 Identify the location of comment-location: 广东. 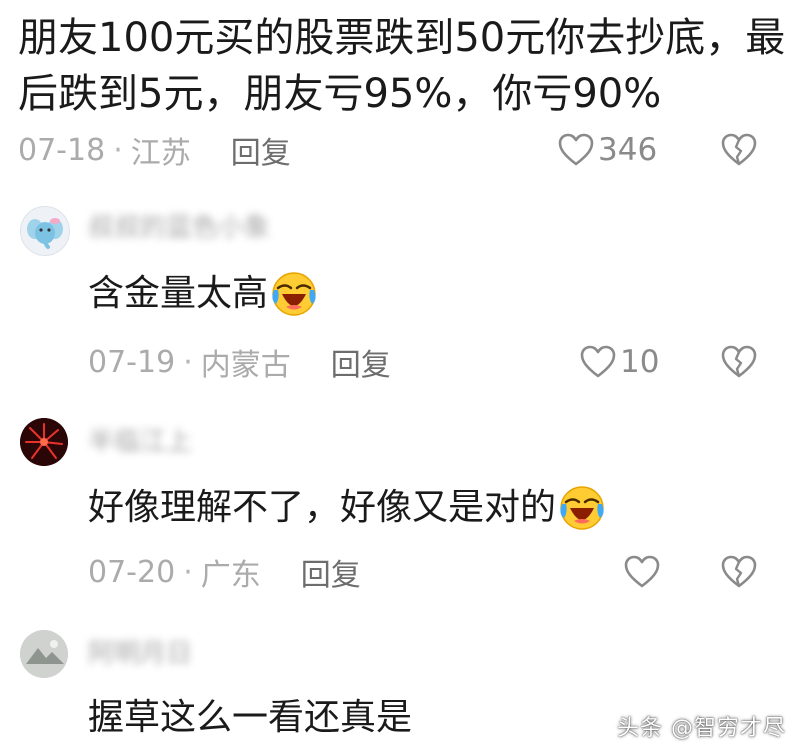
(230, 575).